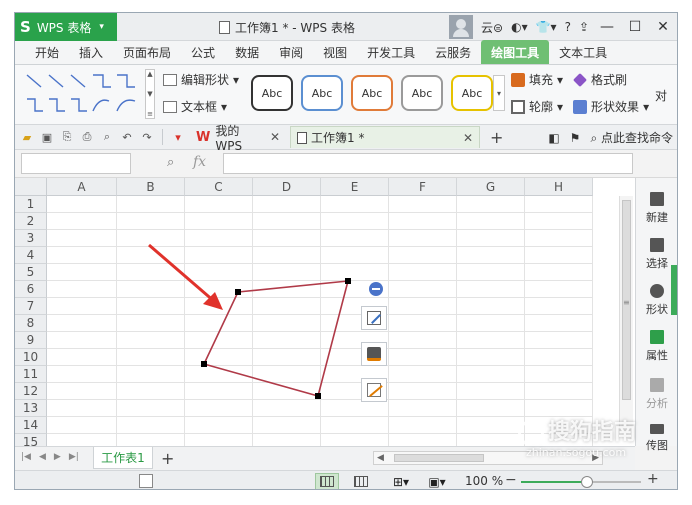  I want to click on sheet-tab: 工作表1, so click(123, 458).